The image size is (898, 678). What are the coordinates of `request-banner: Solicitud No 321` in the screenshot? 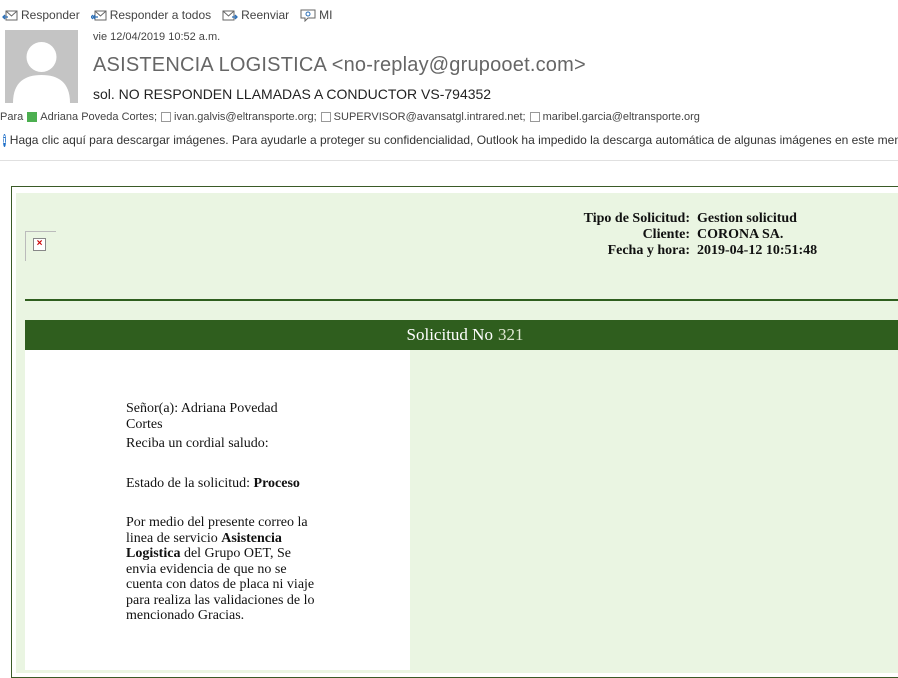 It's located at (461, 335).